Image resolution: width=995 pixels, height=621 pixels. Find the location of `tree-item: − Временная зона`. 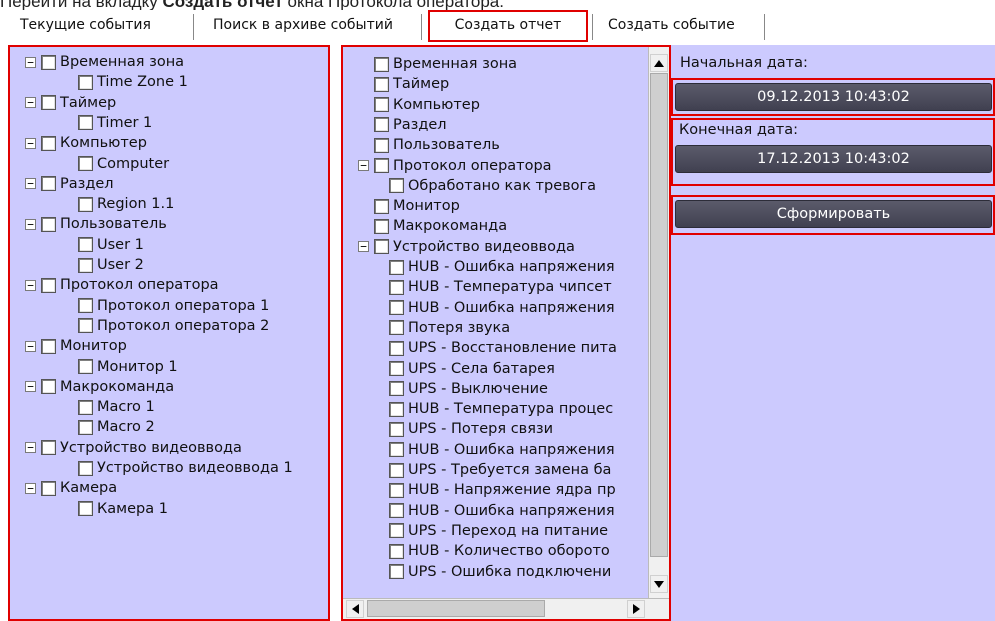

tree-item: − Временная зона is located at coordinates (104, 62).